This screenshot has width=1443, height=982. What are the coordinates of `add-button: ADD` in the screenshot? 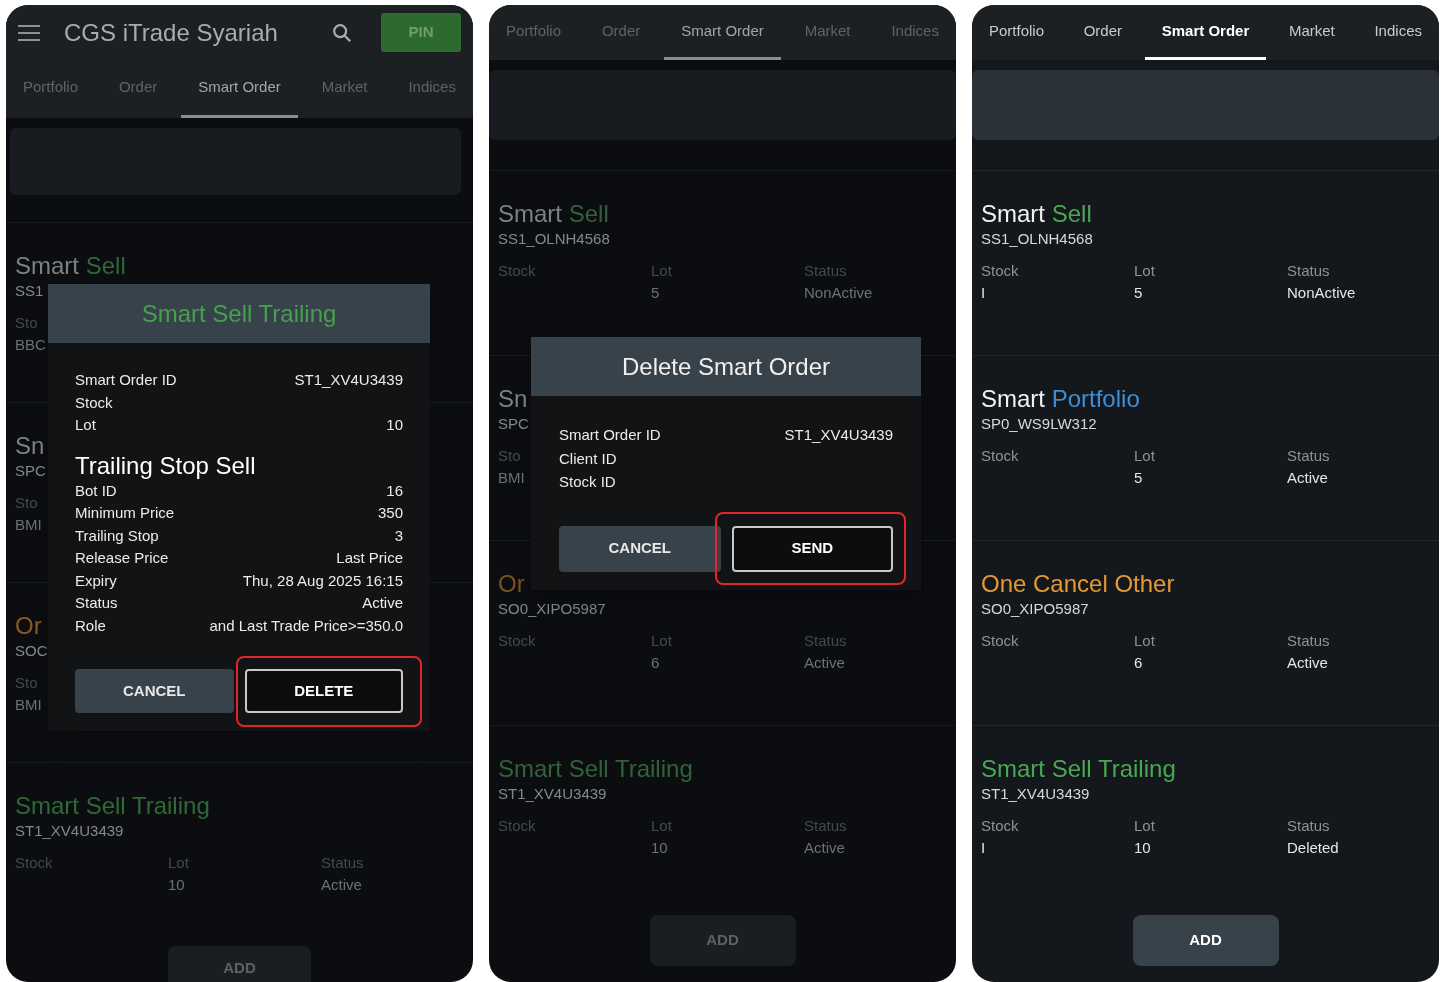 It's located at (1205, 940).